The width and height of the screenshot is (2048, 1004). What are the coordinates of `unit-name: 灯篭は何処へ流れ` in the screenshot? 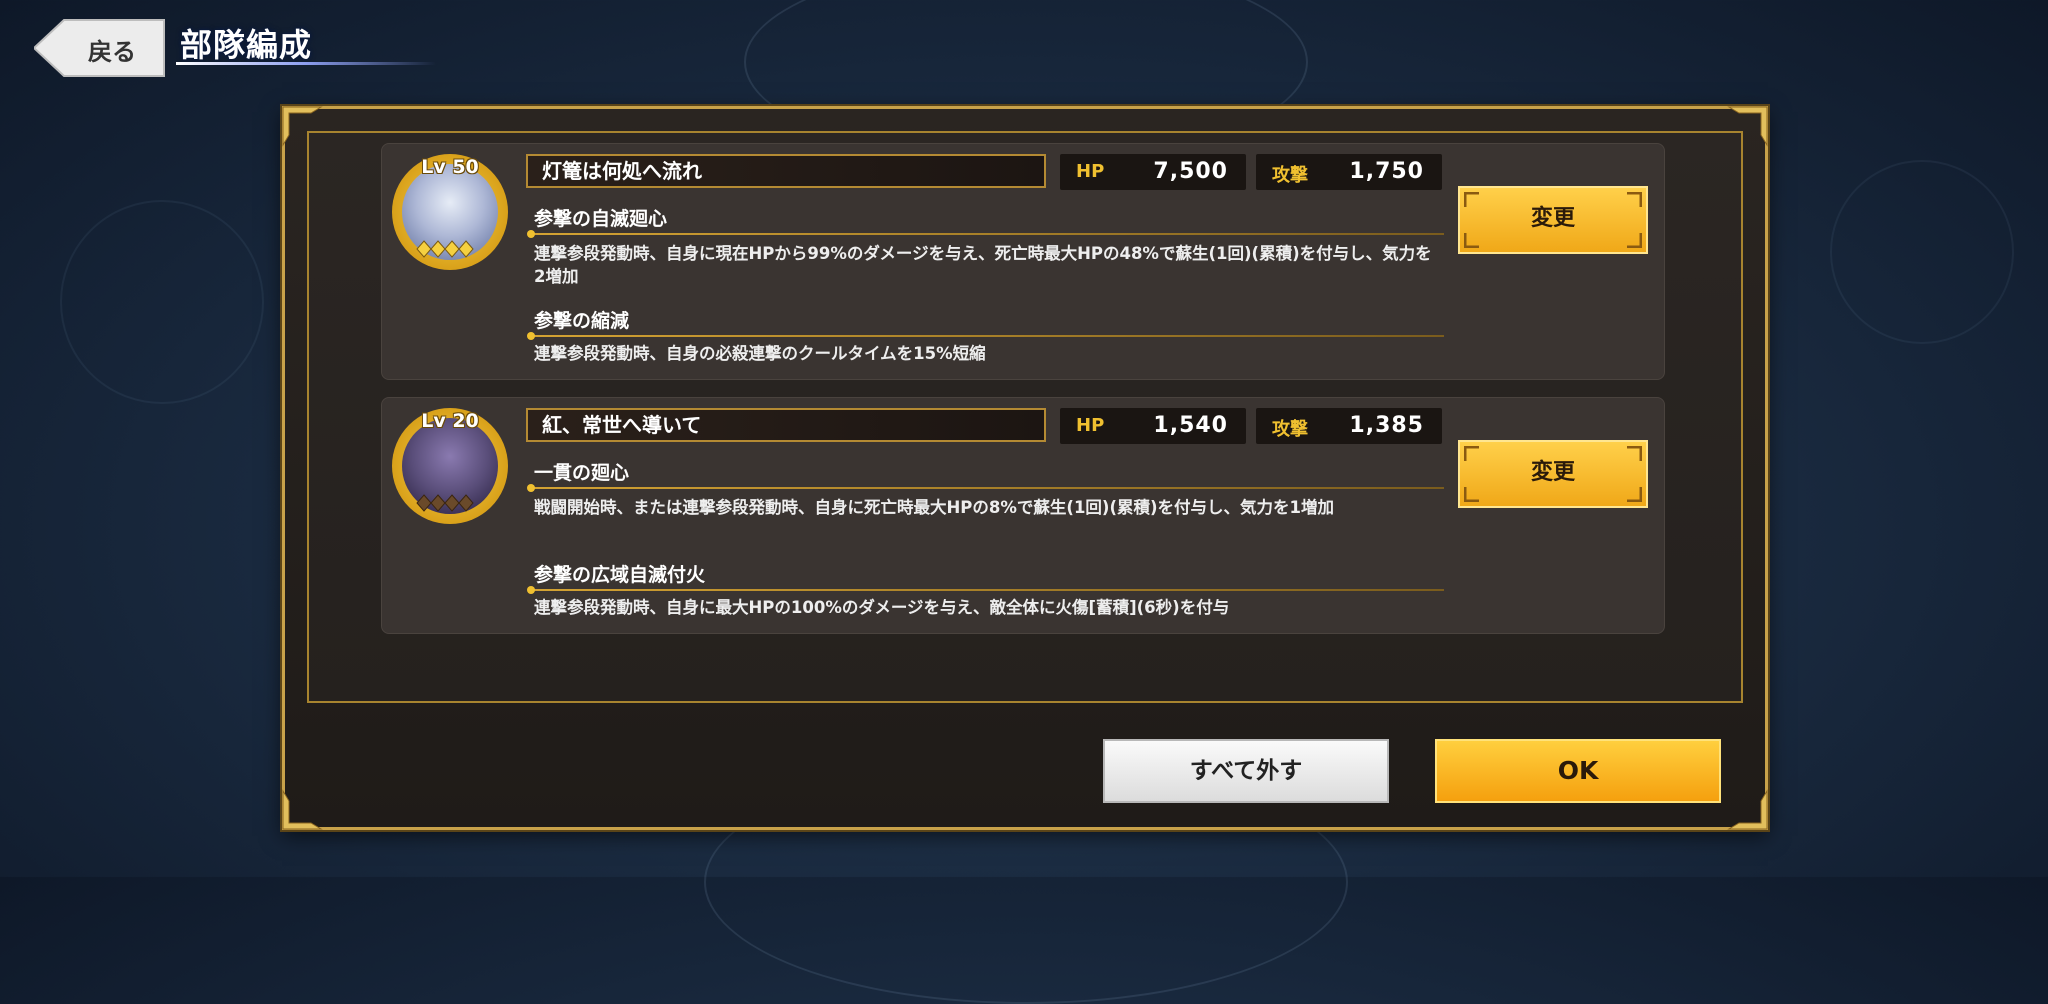 It's located at (786, 171).